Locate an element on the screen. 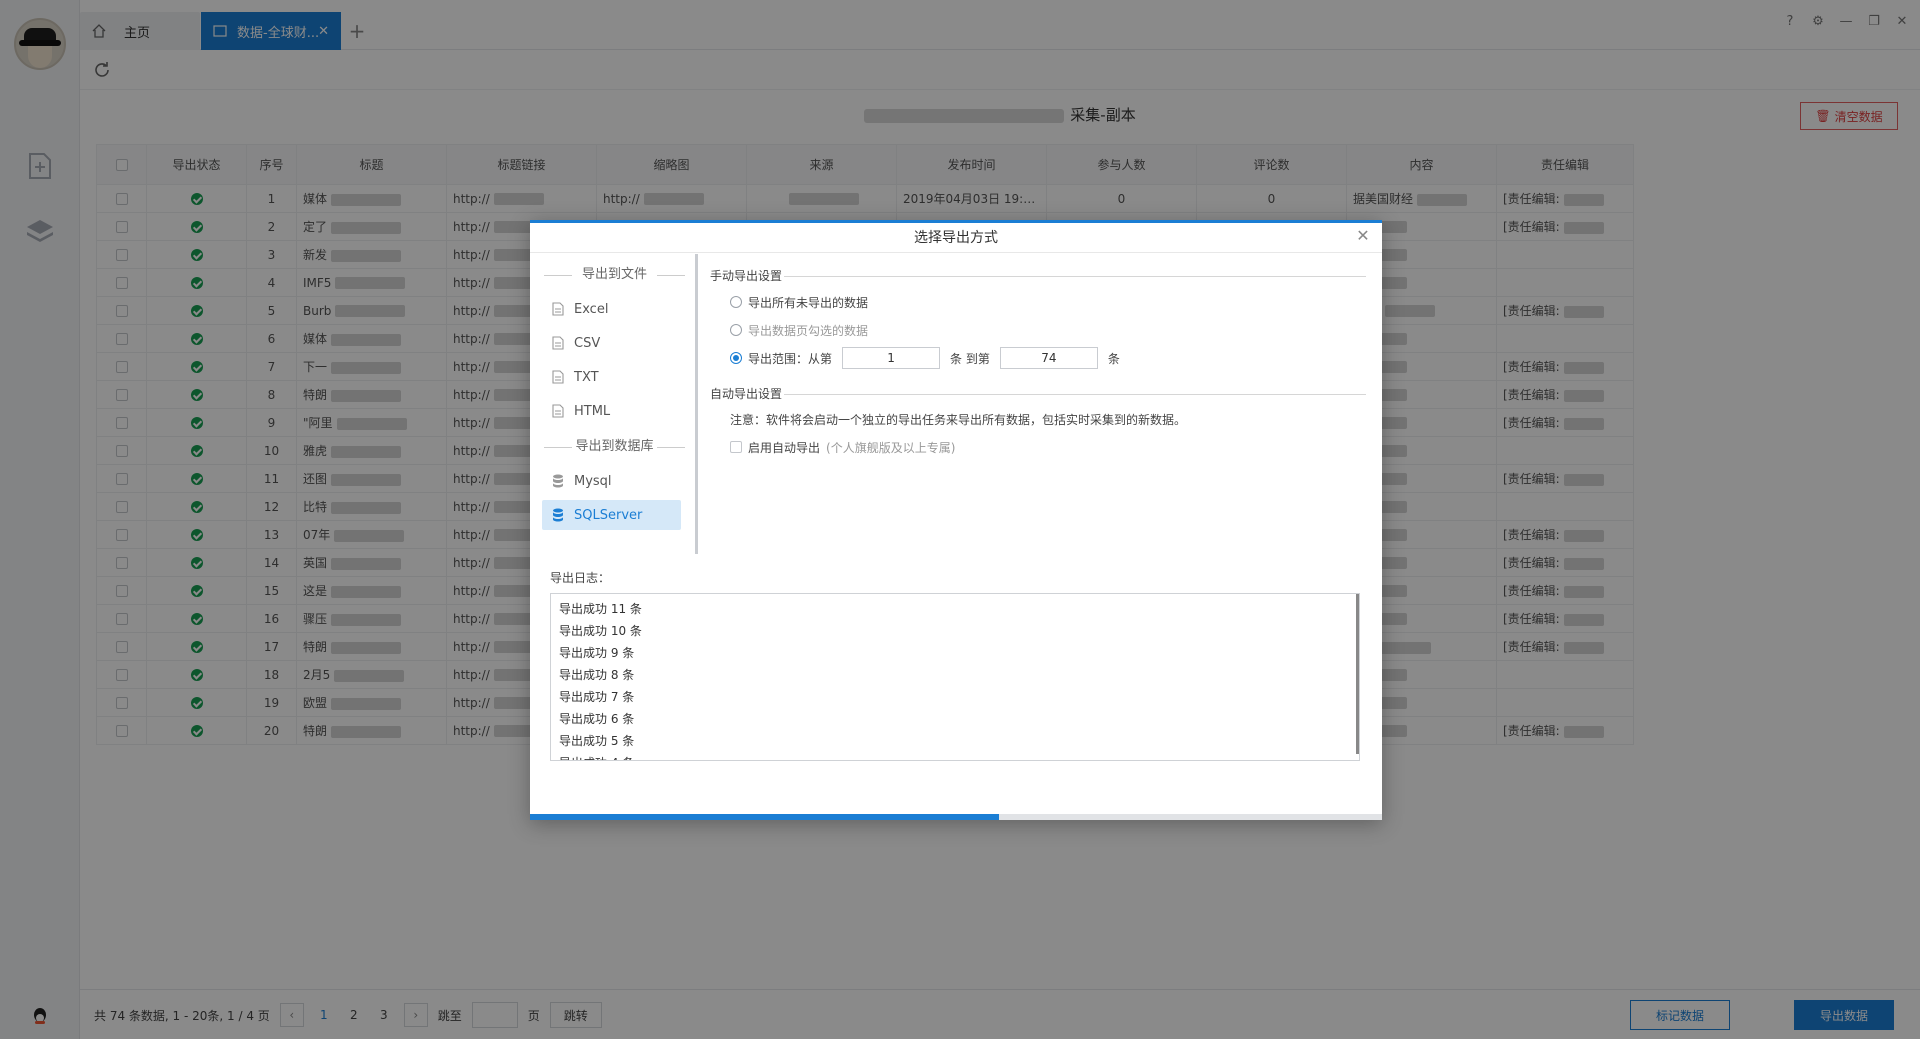 Image resolution: width=1920 pixels, height=1039 pixels. dialog-title: 选择导出方式 is located at coordinates (956, 238).